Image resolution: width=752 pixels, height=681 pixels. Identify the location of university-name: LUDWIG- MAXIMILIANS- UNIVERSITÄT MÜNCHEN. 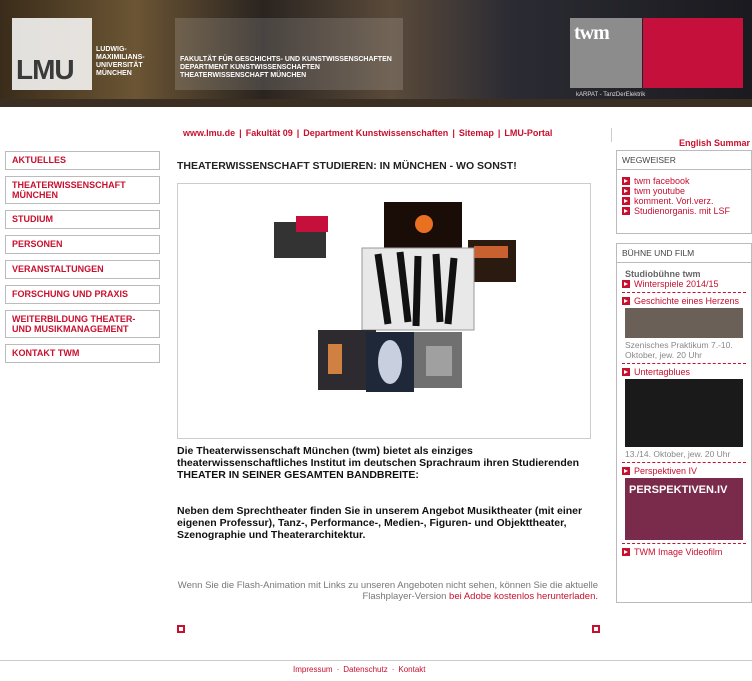
(131, 62).